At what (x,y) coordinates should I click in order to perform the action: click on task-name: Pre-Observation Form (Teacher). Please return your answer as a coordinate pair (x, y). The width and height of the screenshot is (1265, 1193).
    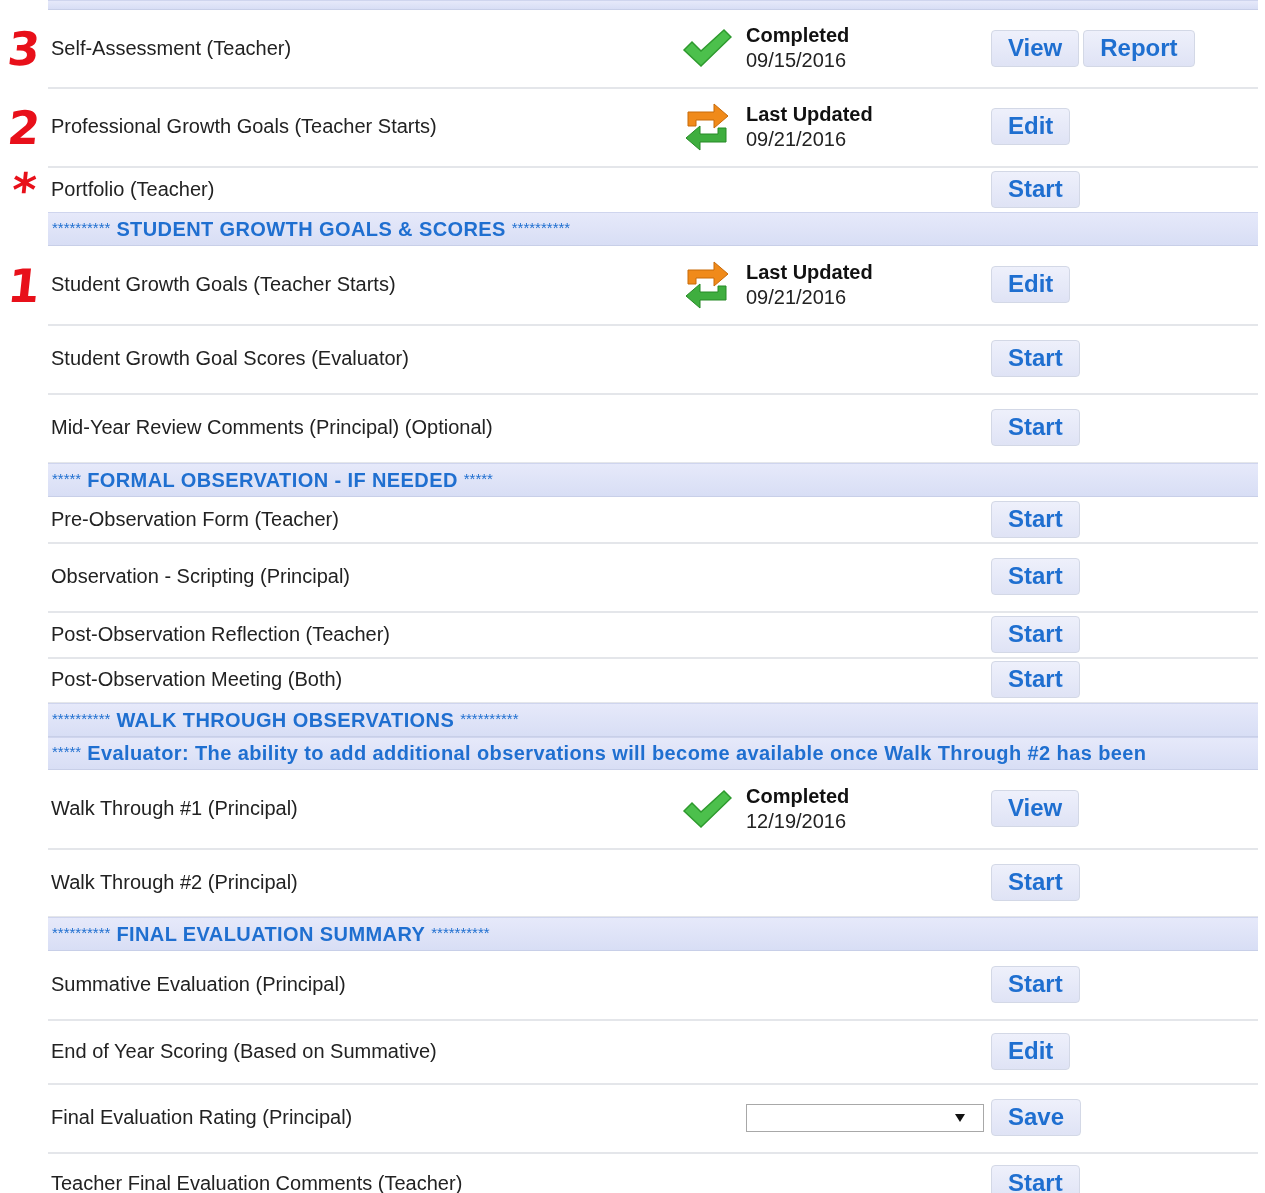
    Looking at the image, I should click on (195, 519).